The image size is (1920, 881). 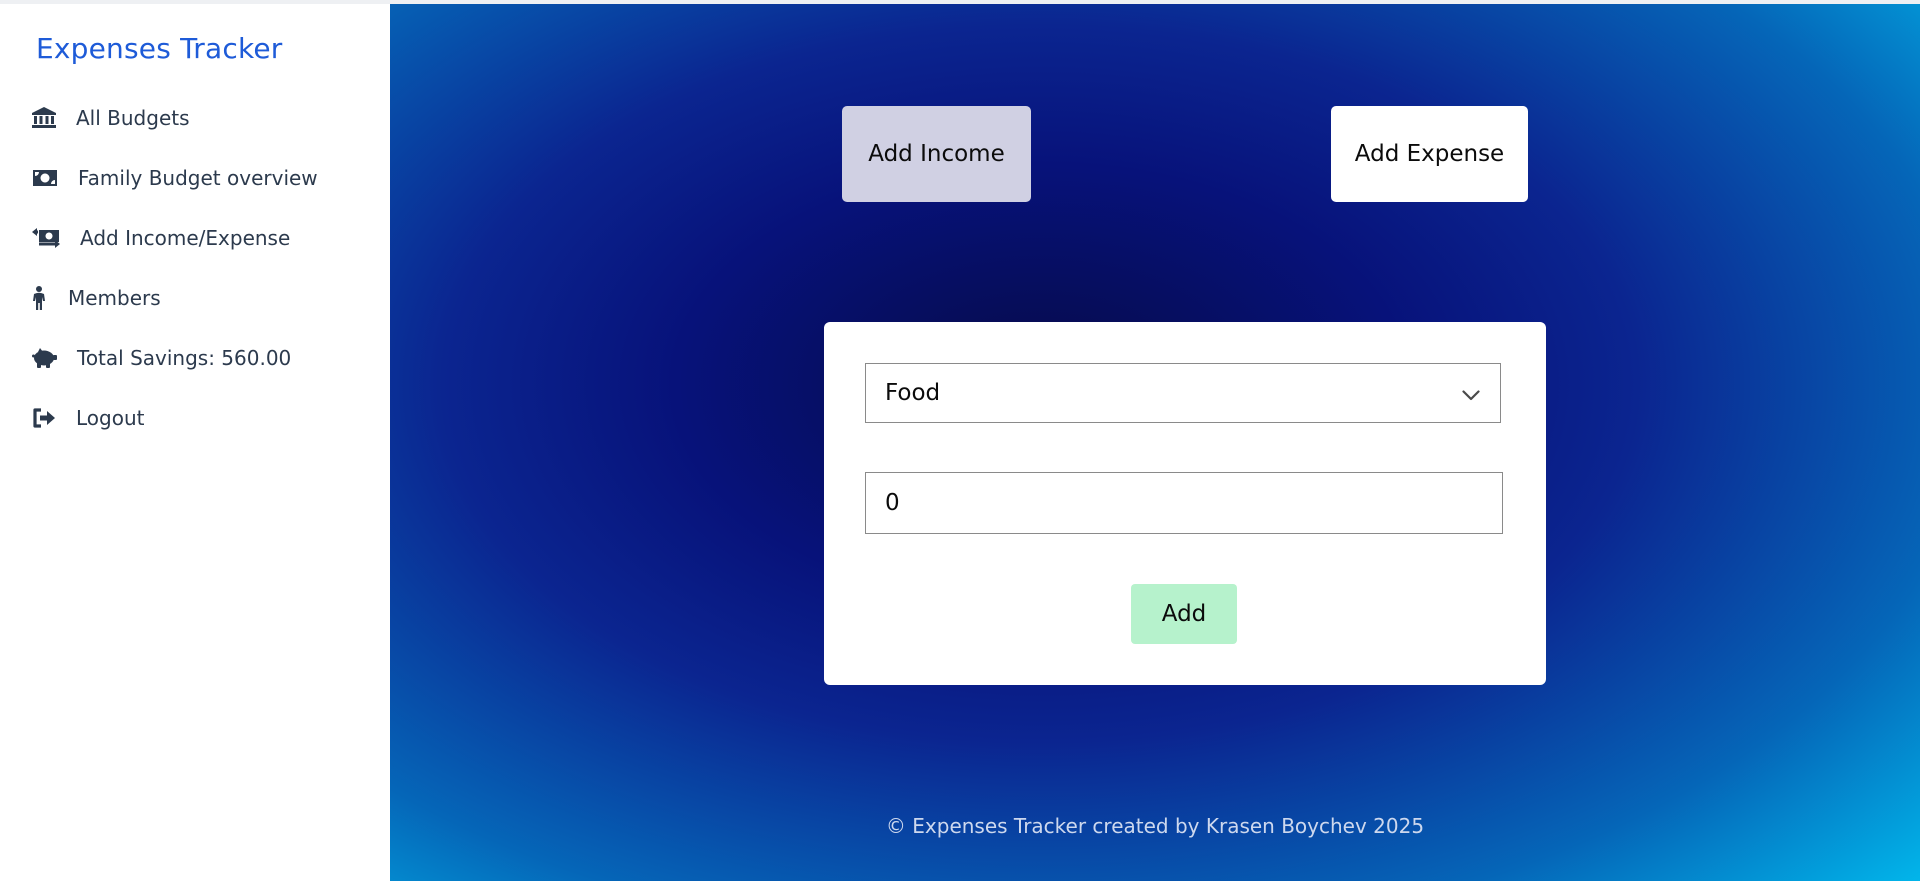 I want to click on amount-input, so click(x=1184, y=503).